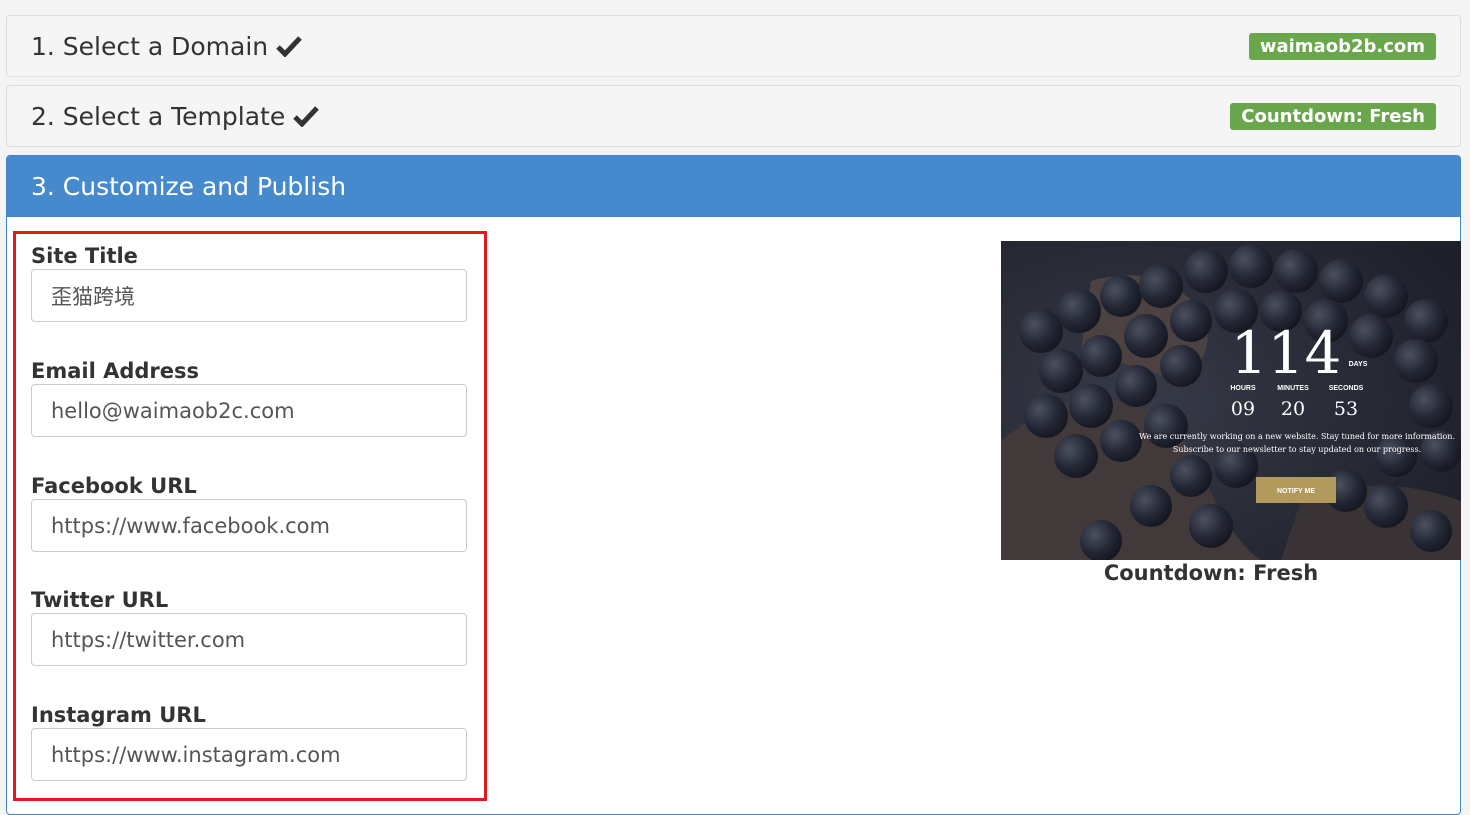 Image resolution: width=1470 pixels, height=815 pixels. What do you see at coordinates (1346, 409) in the screenshot?
I see `countdown-seconds: 53` at bounding box center [1346, 409].